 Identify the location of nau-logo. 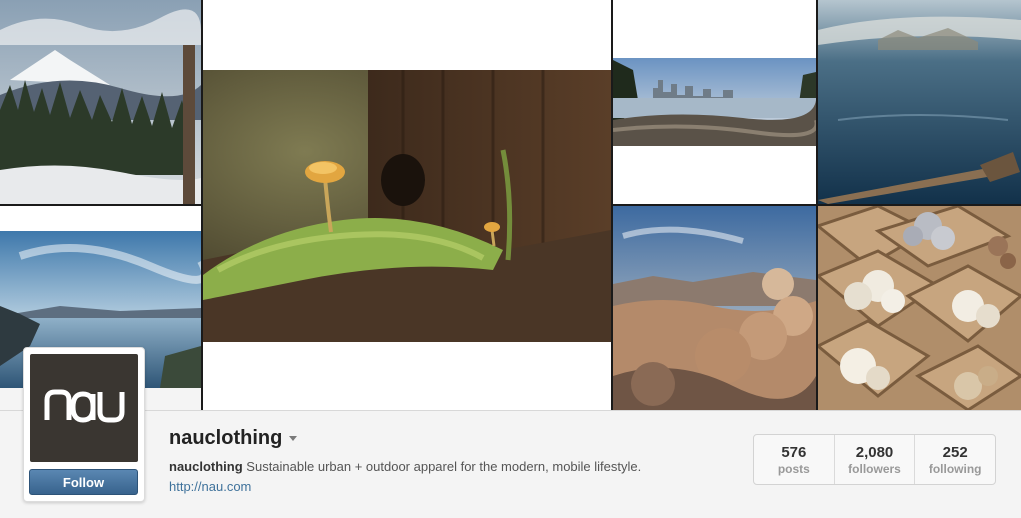
(84, 406).